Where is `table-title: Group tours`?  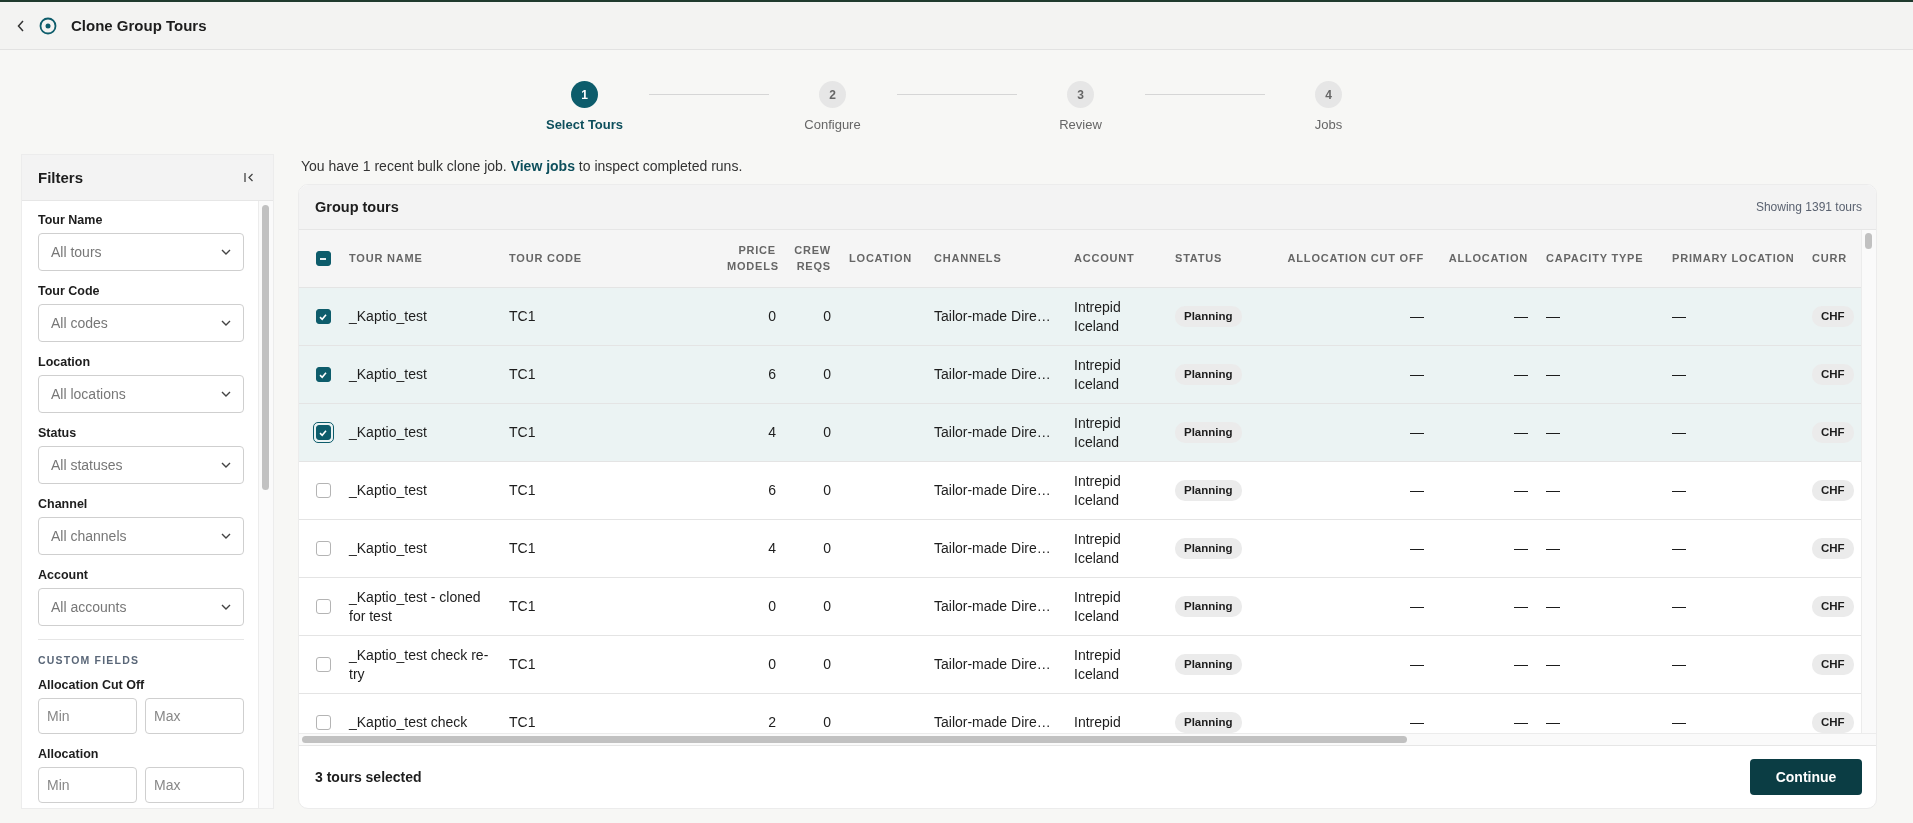 table-title: Group tours is located at coordinates (357, 207).